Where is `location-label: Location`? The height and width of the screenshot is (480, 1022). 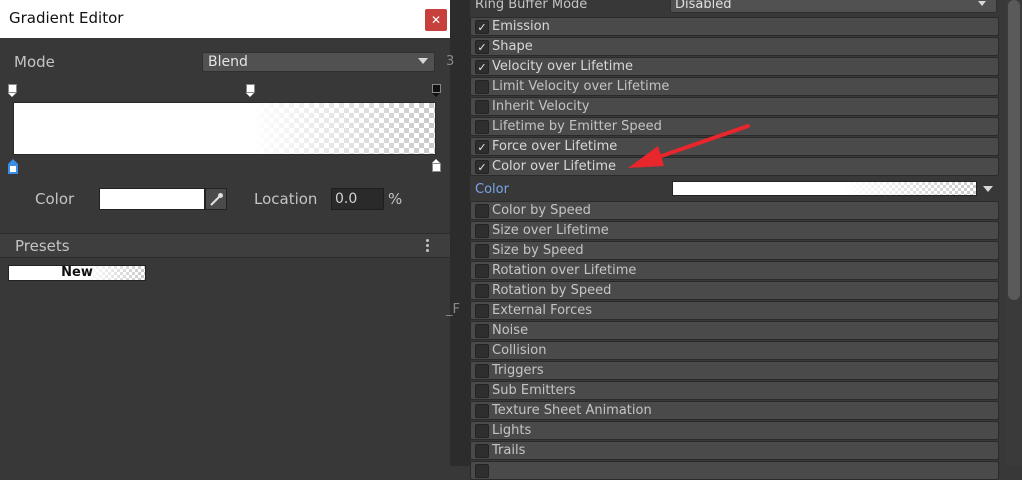
location-label: Location is located at coordinates (286, 199).